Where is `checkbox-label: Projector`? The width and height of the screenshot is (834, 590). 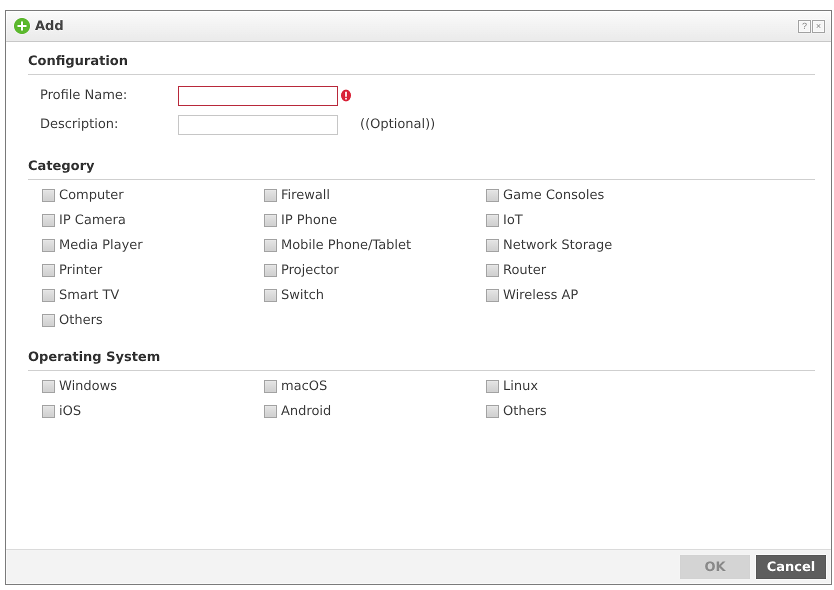 checkbox-label: Projector is located at coordinates (310, 270).